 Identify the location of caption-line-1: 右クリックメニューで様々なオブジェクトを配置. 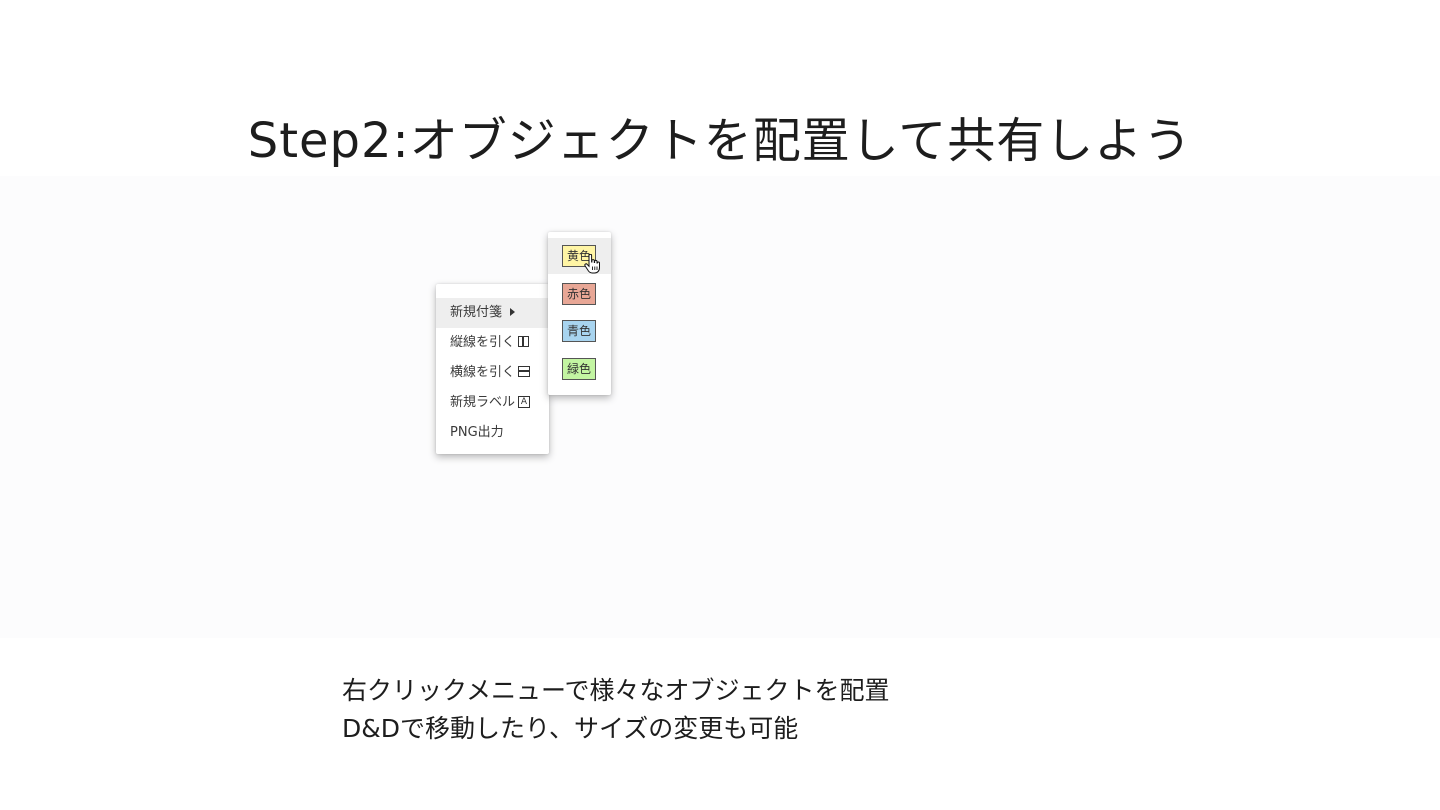
(616, 690).